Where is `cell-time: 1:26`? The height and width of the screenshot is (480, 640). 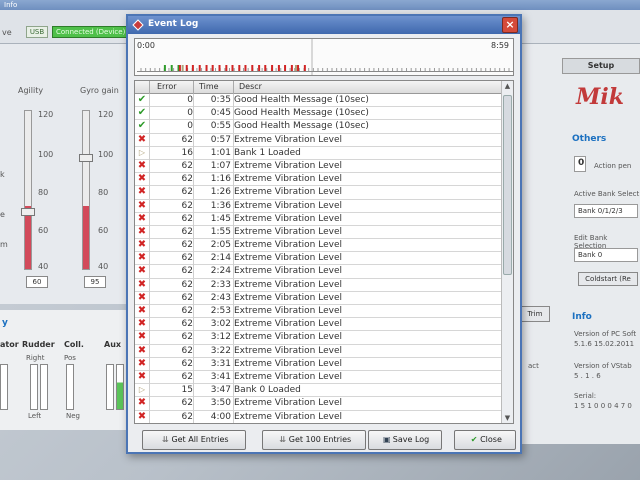
cell-time: 1:26 is located at coordinates (220, 192).